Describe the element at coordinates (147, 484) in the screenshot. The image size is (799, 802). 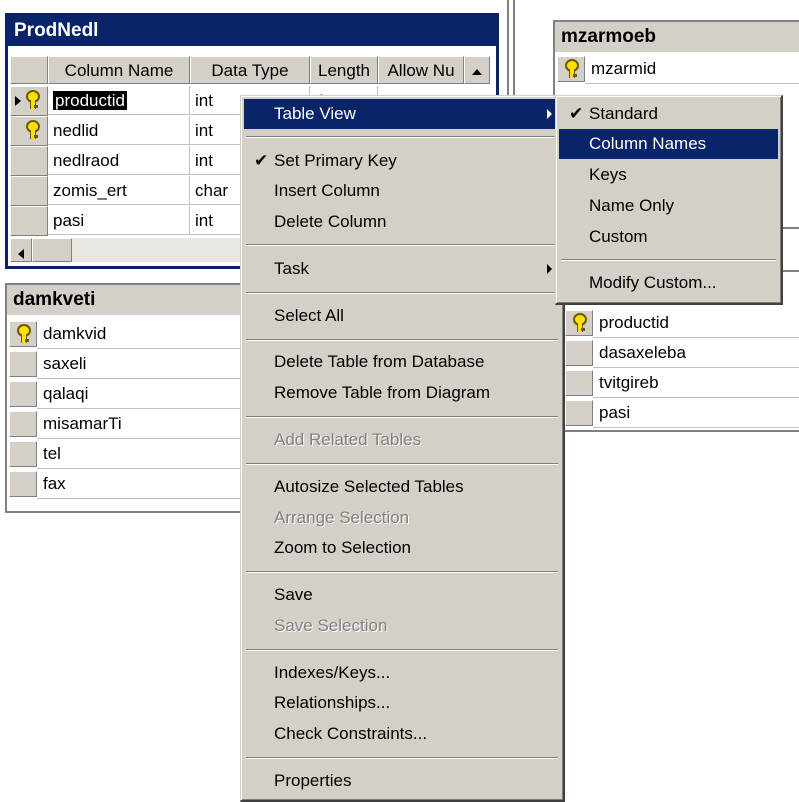
I see `column-name: fax` at that location.